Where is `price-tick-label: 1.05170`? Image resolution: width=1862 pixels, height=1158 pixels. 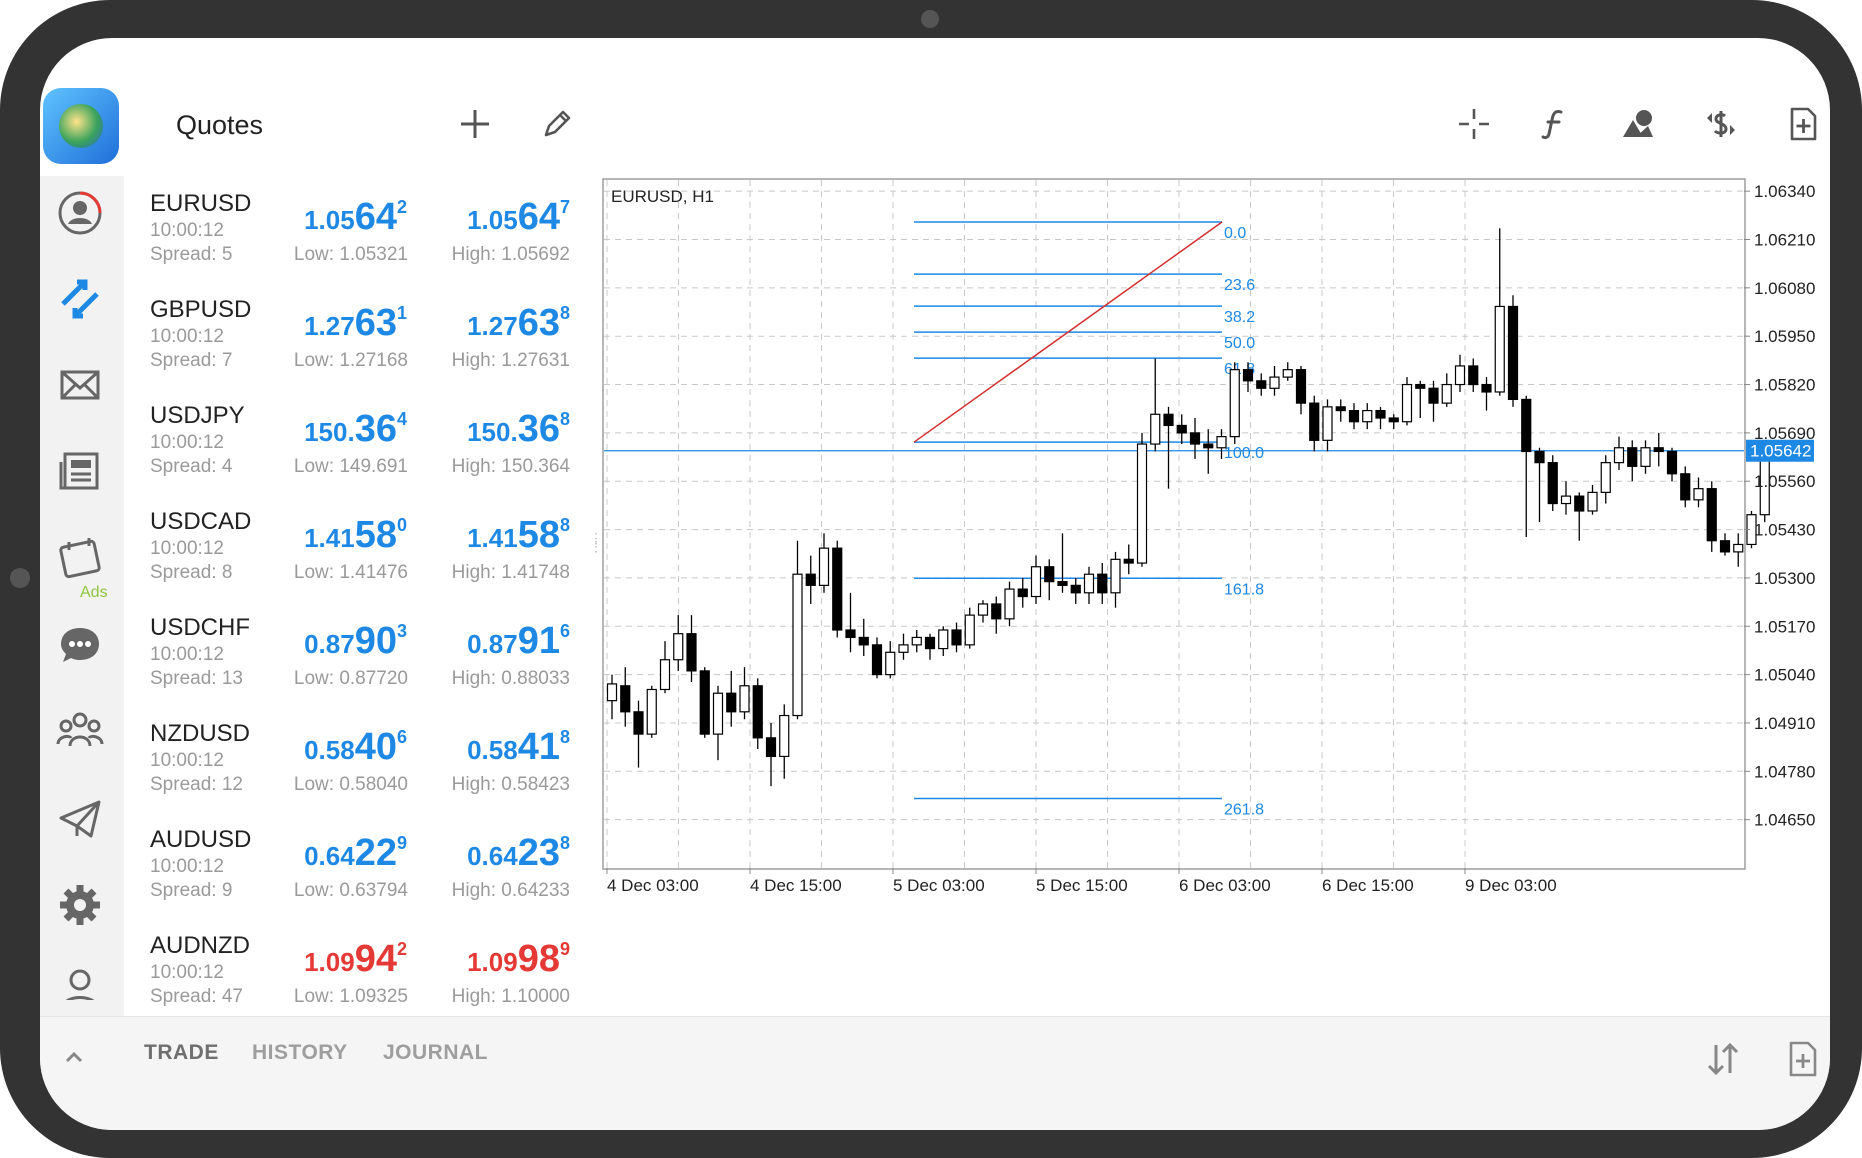 price-tick-label: 1.05170 is located at coordinates (1784, 626).